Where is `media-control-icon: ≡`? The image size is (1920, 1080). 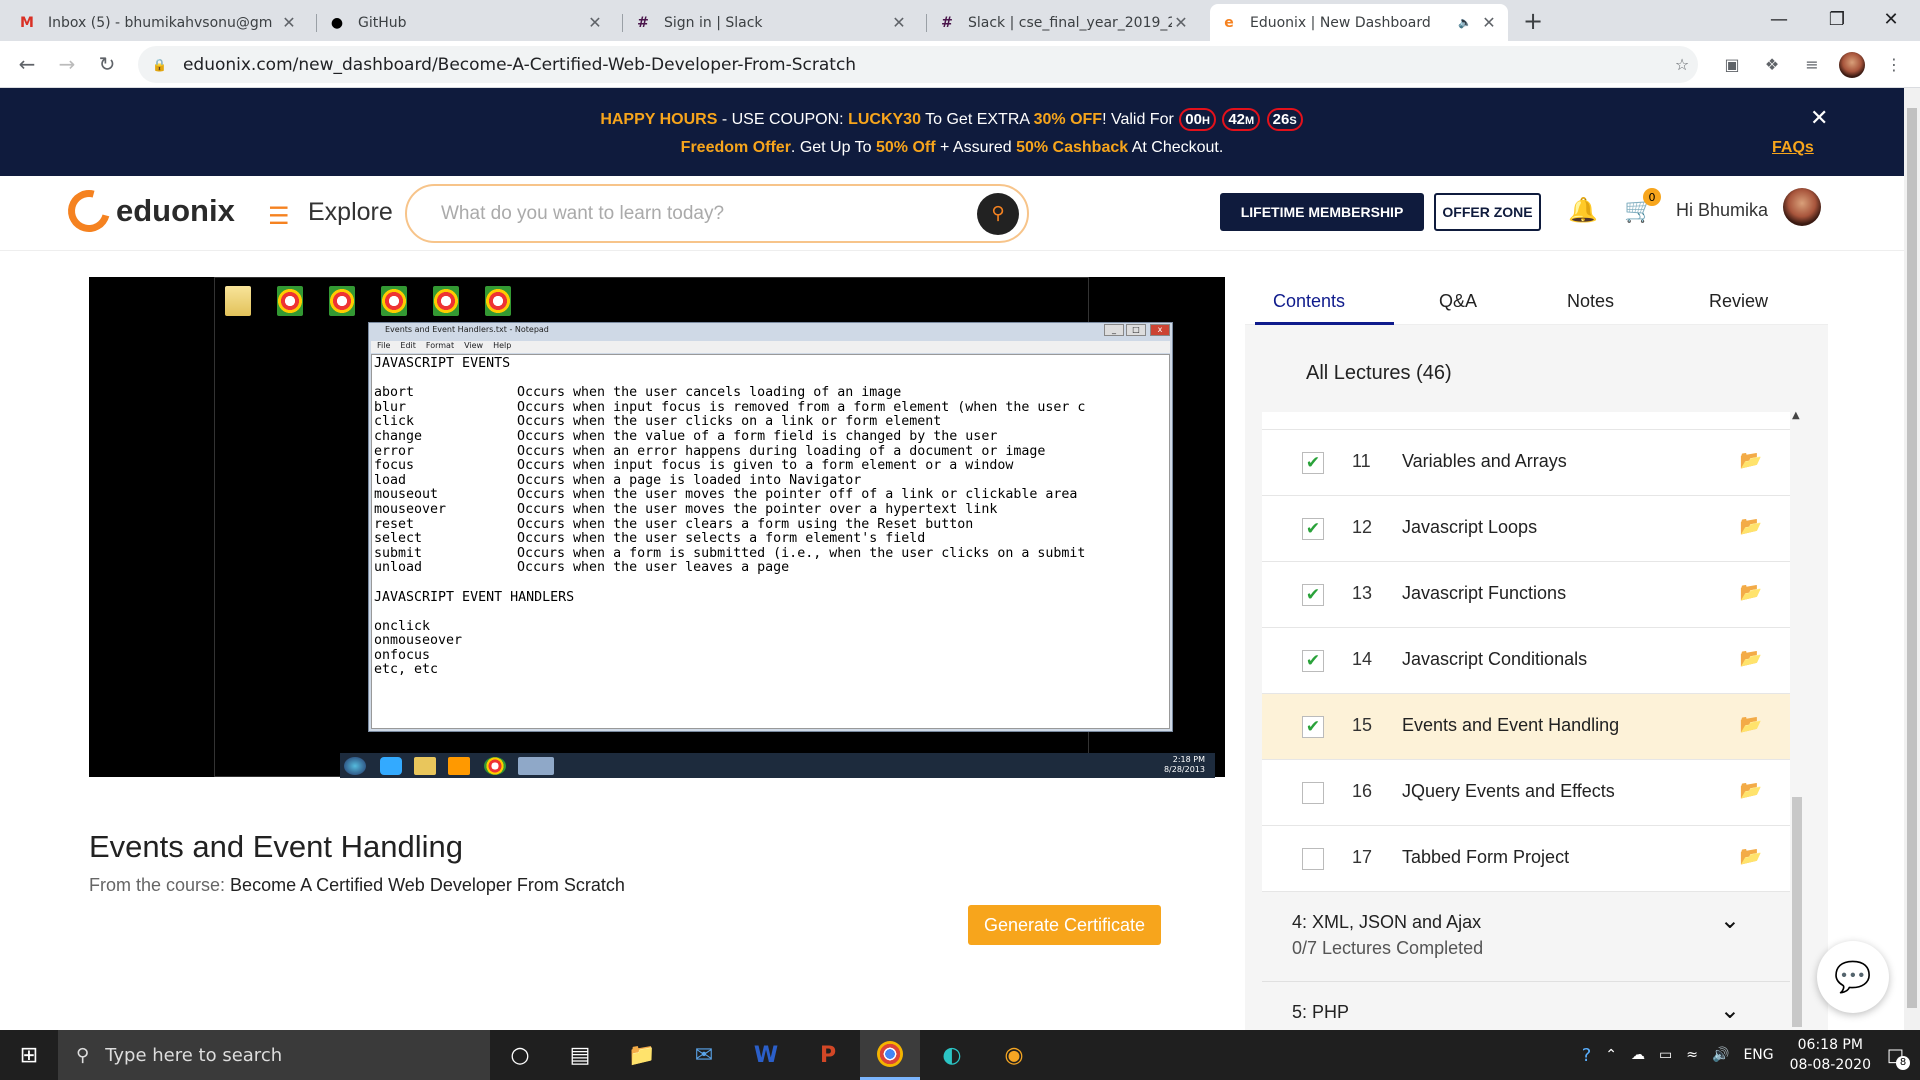
media-control-icon: ≡ is located at coordinates (1812, 64).